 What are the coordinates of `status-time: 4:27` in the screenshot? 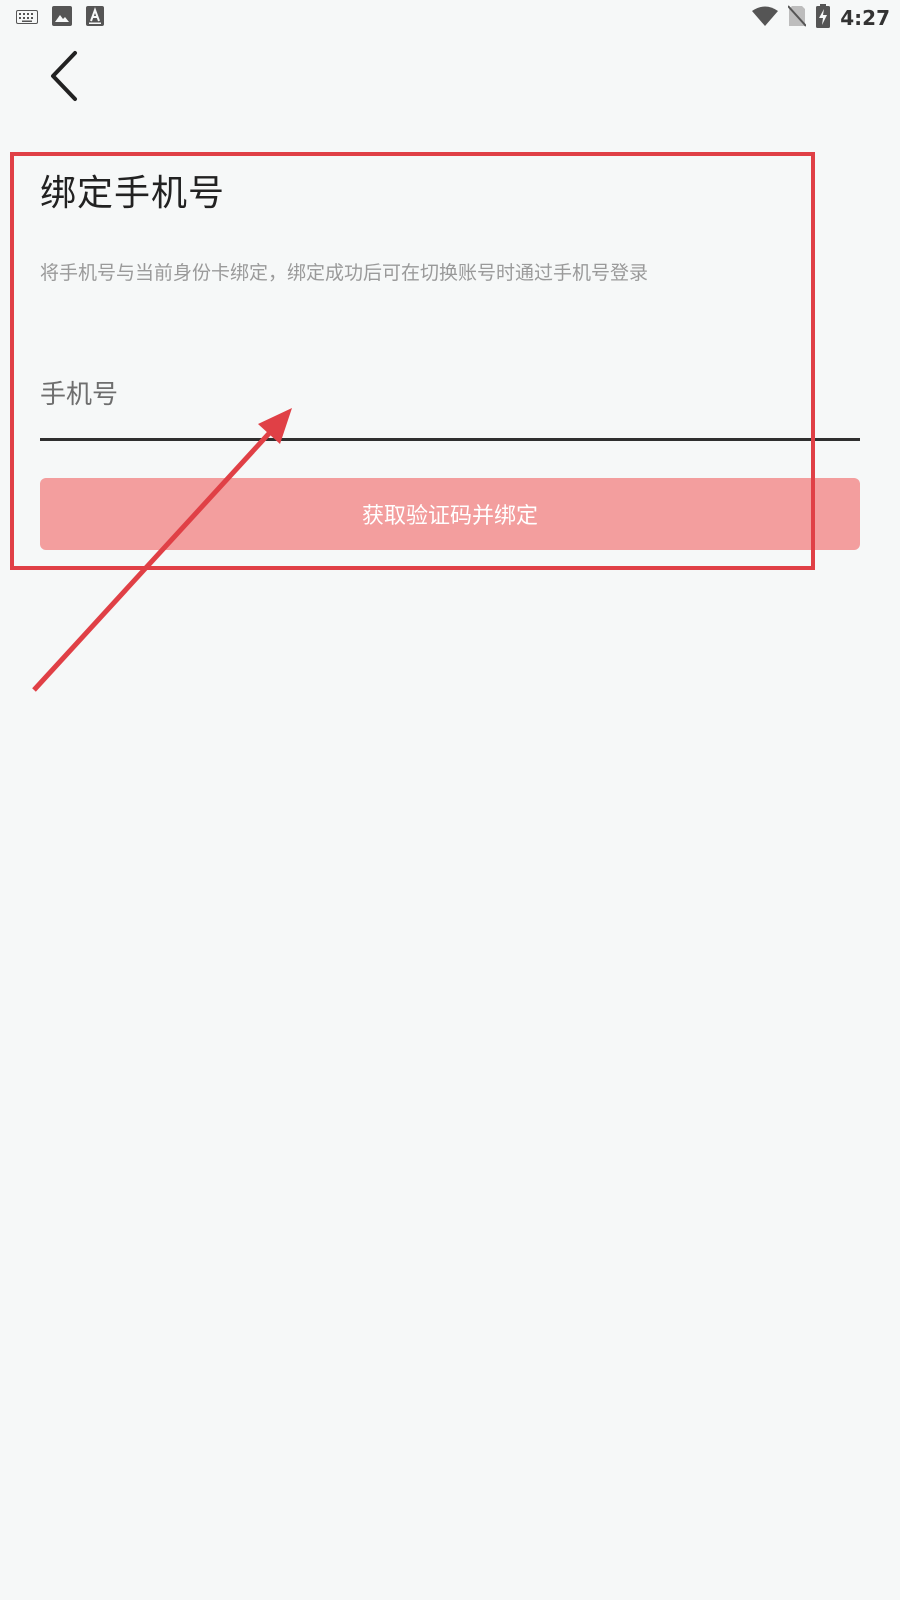 It's located at (865, 18).